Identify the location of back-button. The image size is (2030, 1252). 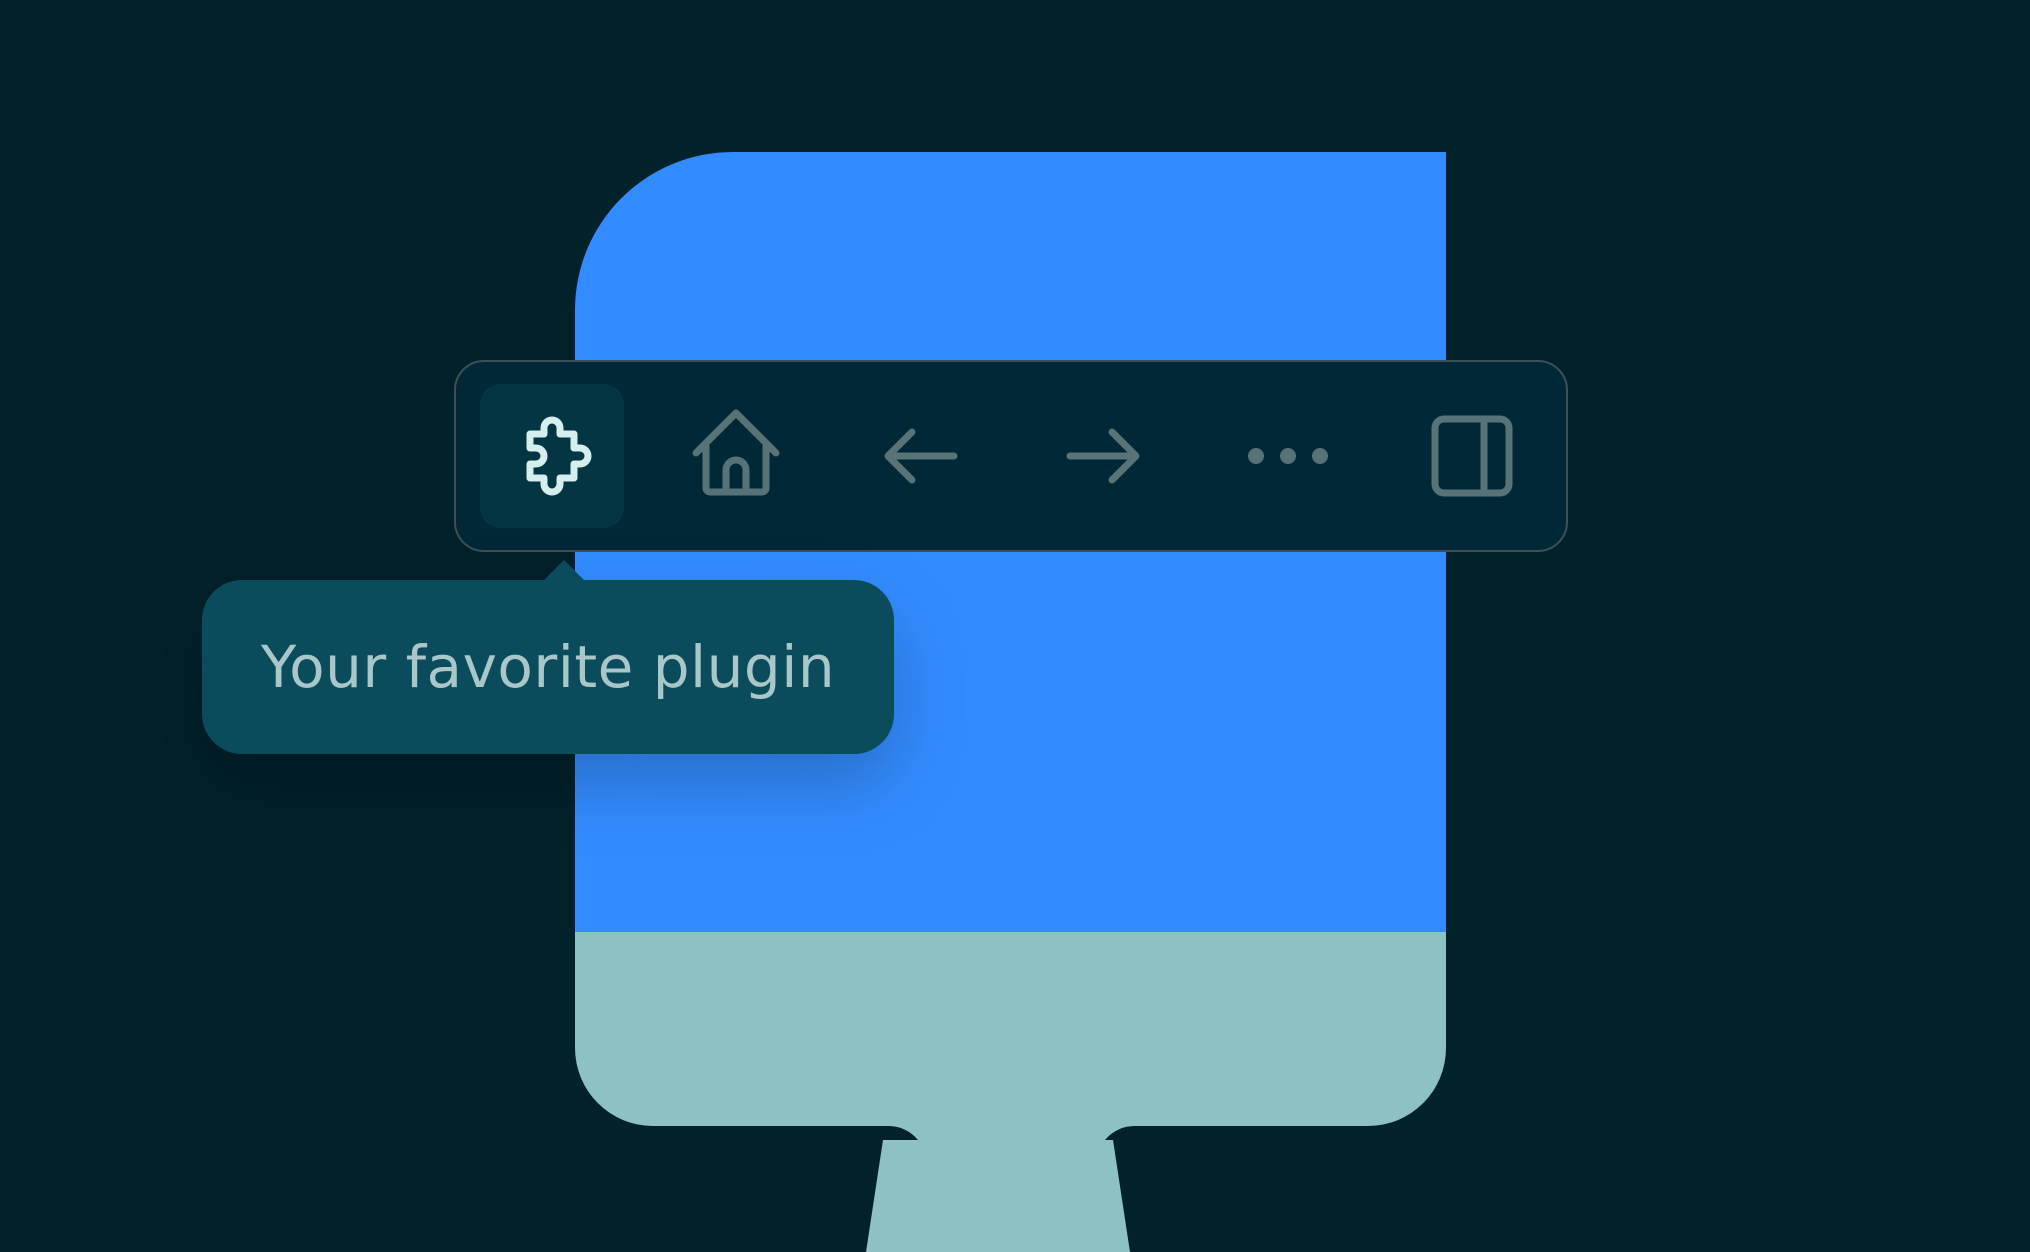
(920, 456).